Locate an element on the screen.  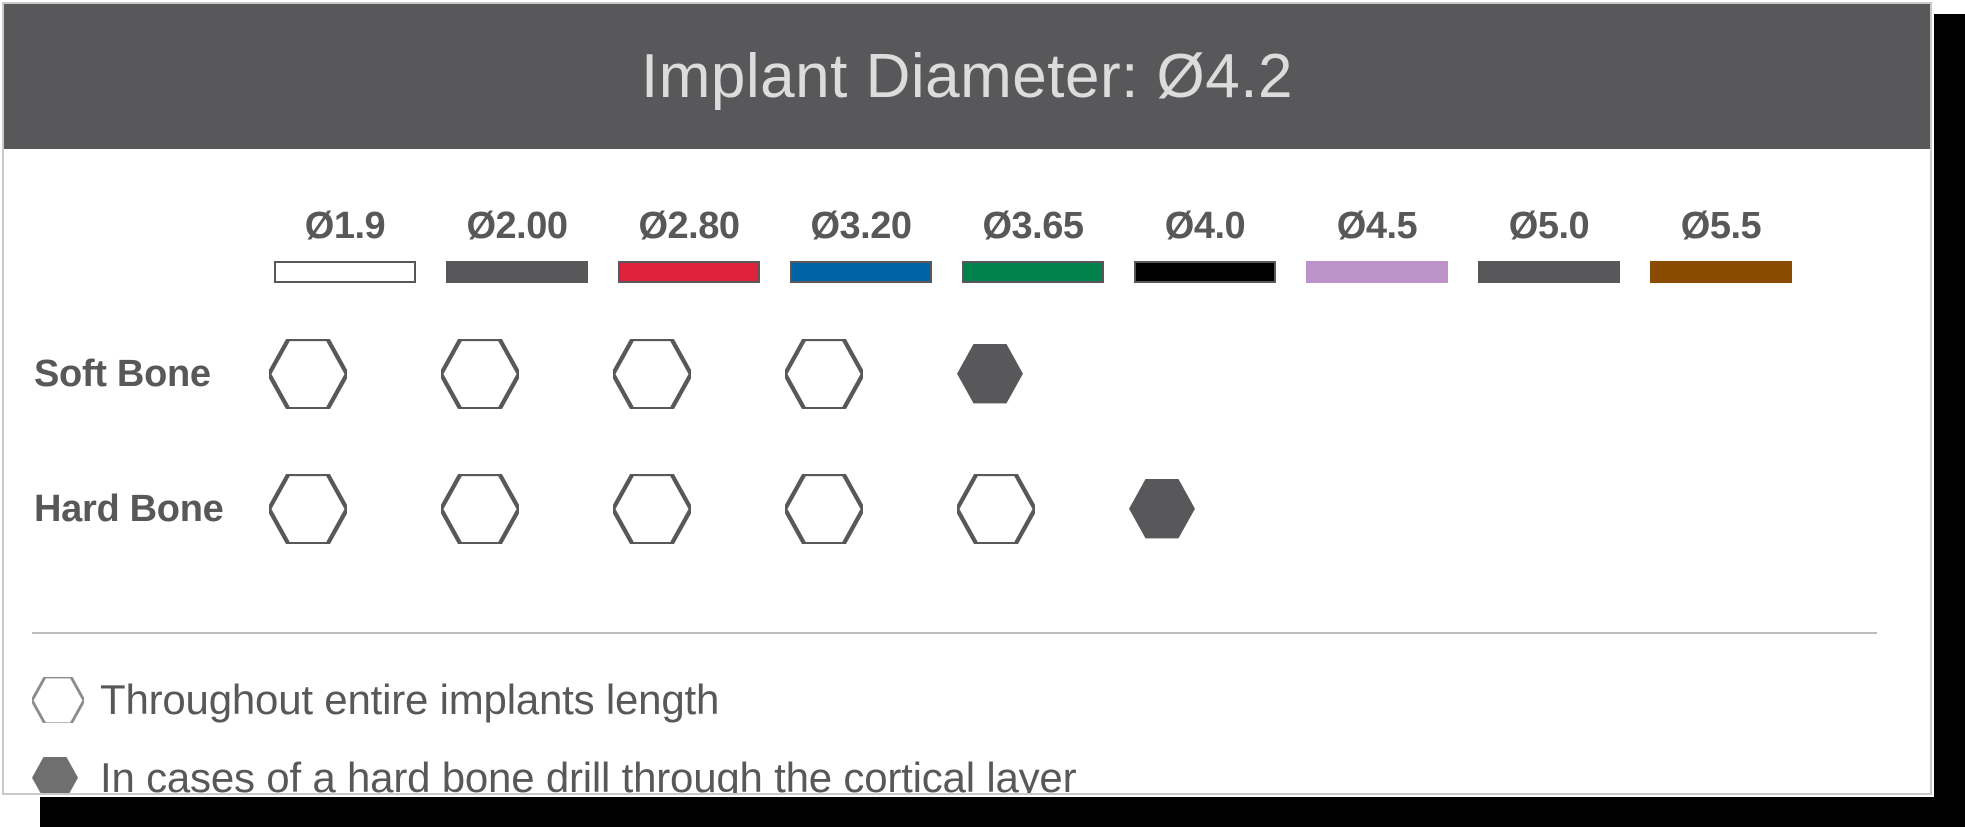
table-row: Soft Bone is located at coordinates (967, 374).